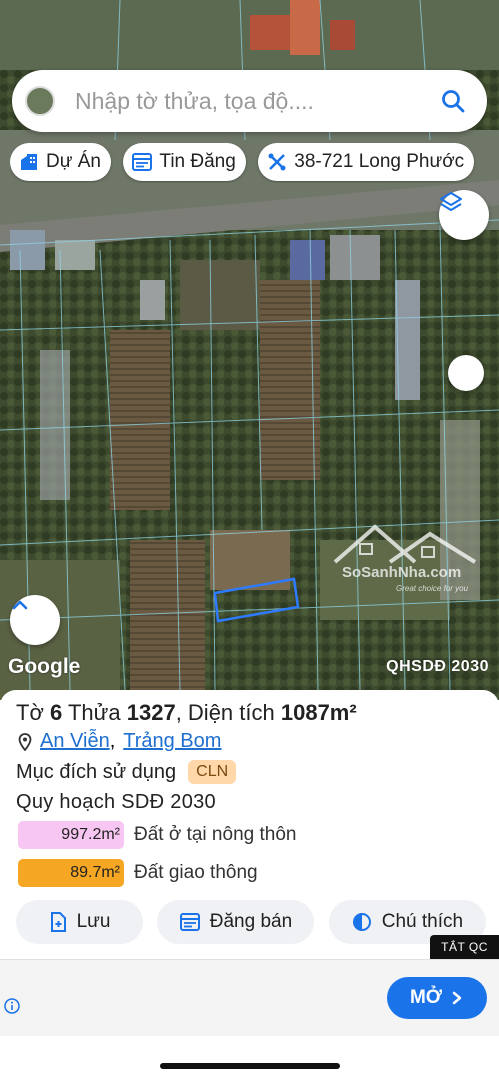 The width and height of the screenshot is (499, 1080). Describe the element at coordinates (318, 712) in the screenshot. I see `parcel-area: 1087m²` at that location.